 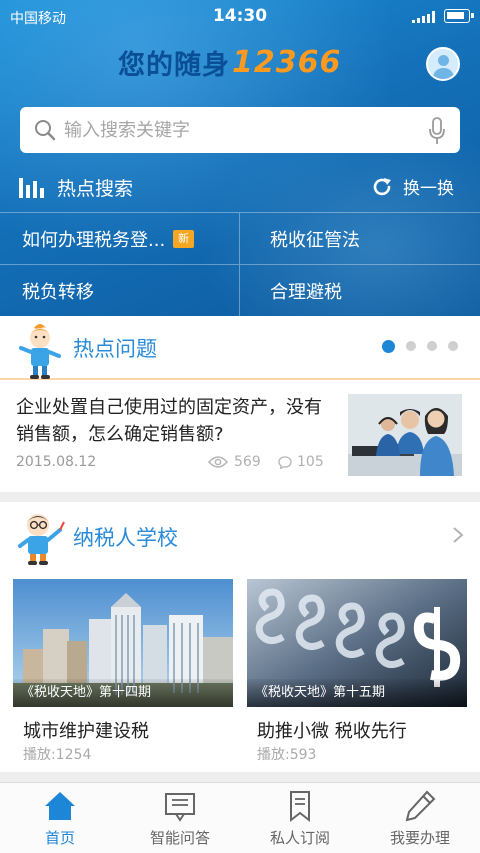 I want to click on video-play-count: 播放:593, so click(x=287, y=755).